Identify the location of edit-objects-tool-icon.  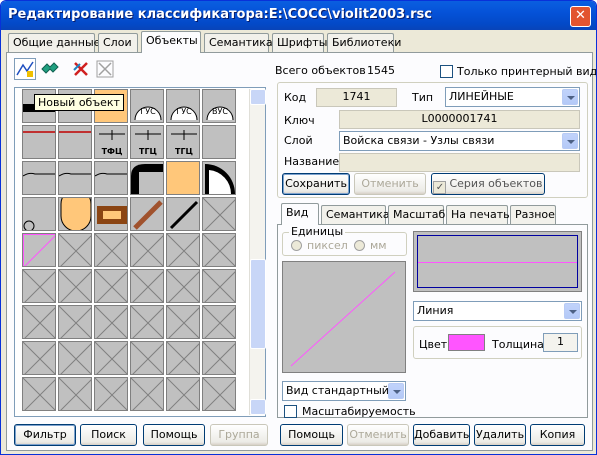
(50, 69).